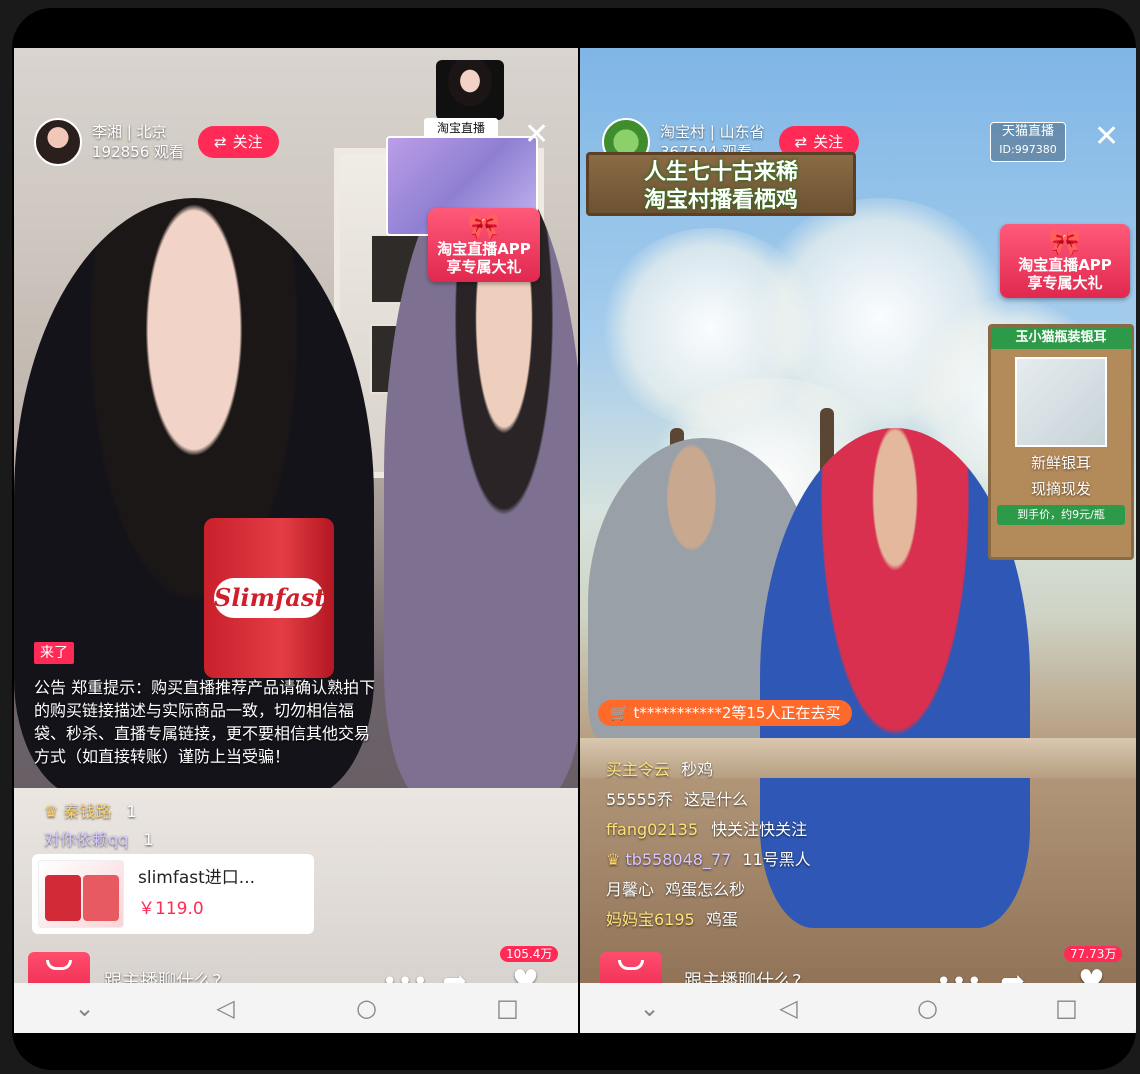  Describe the element at coordinates (712, 132) in the screenshot. I see `host-name: 淘宝村 | 山东省` at that location.